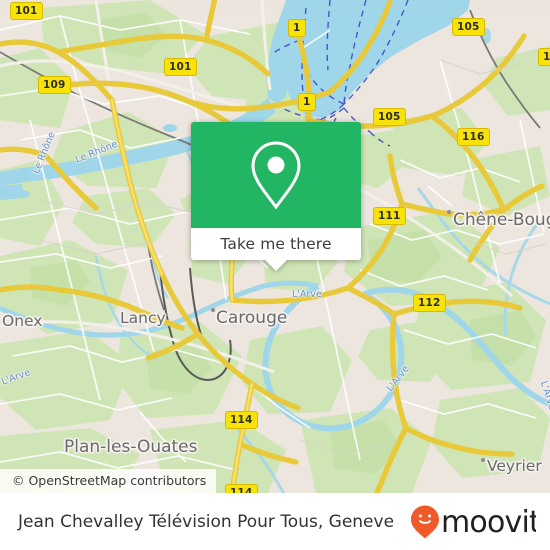  What do you see at coordinates (276, 265) in the screenshot?
I see `popup-tail` at bounding box center [276, 265].